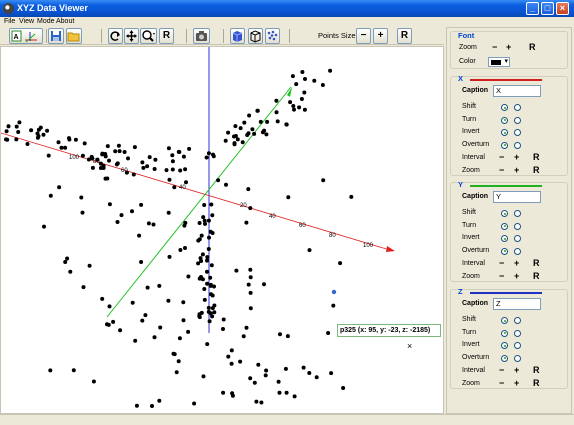 This screenshot has height=425, width=574. I want to click on axis-x-interval-reset-button: R, so click(536, 157).